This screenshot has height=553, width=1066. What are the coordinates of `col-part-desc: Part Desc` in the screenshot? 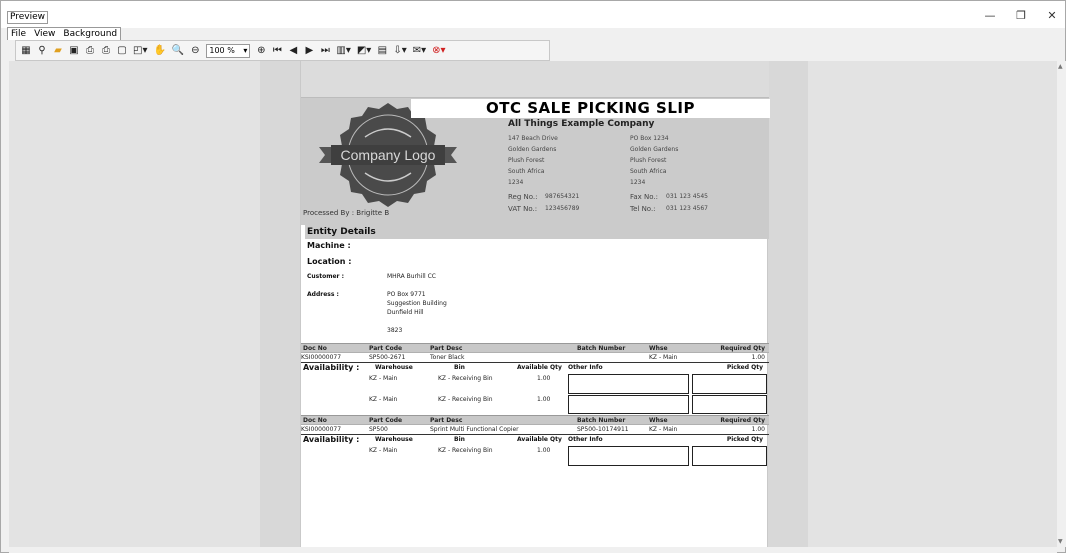 It's located at (446, 420).